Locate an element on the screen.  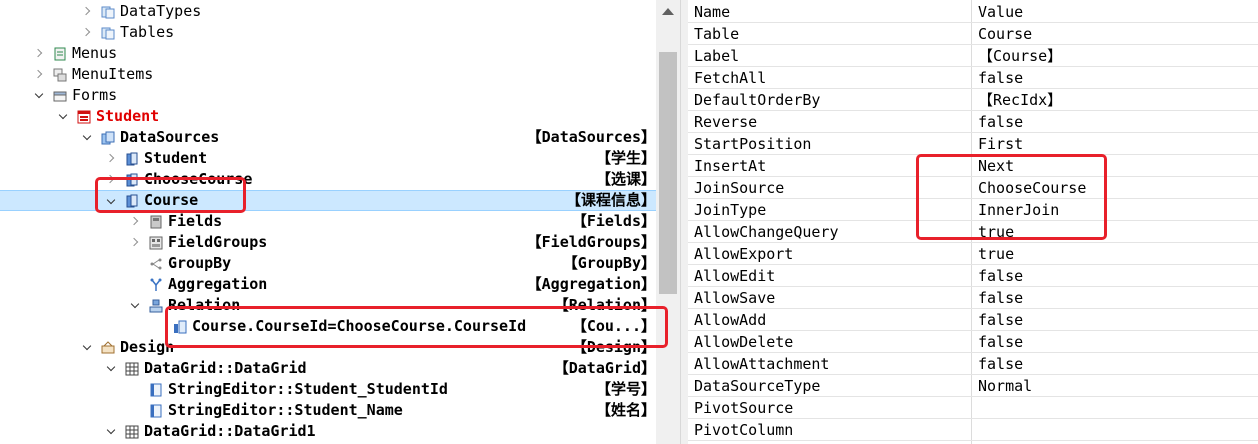
property-value: Normal is located at coordinates (1115, 385).